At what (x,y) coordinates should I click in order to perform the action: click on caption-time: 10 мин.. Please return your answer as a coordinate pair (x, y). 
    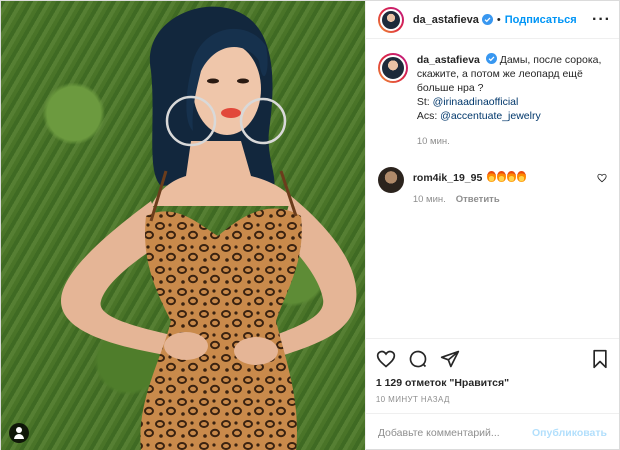
    Looking at the image, I should click on (433, 141).